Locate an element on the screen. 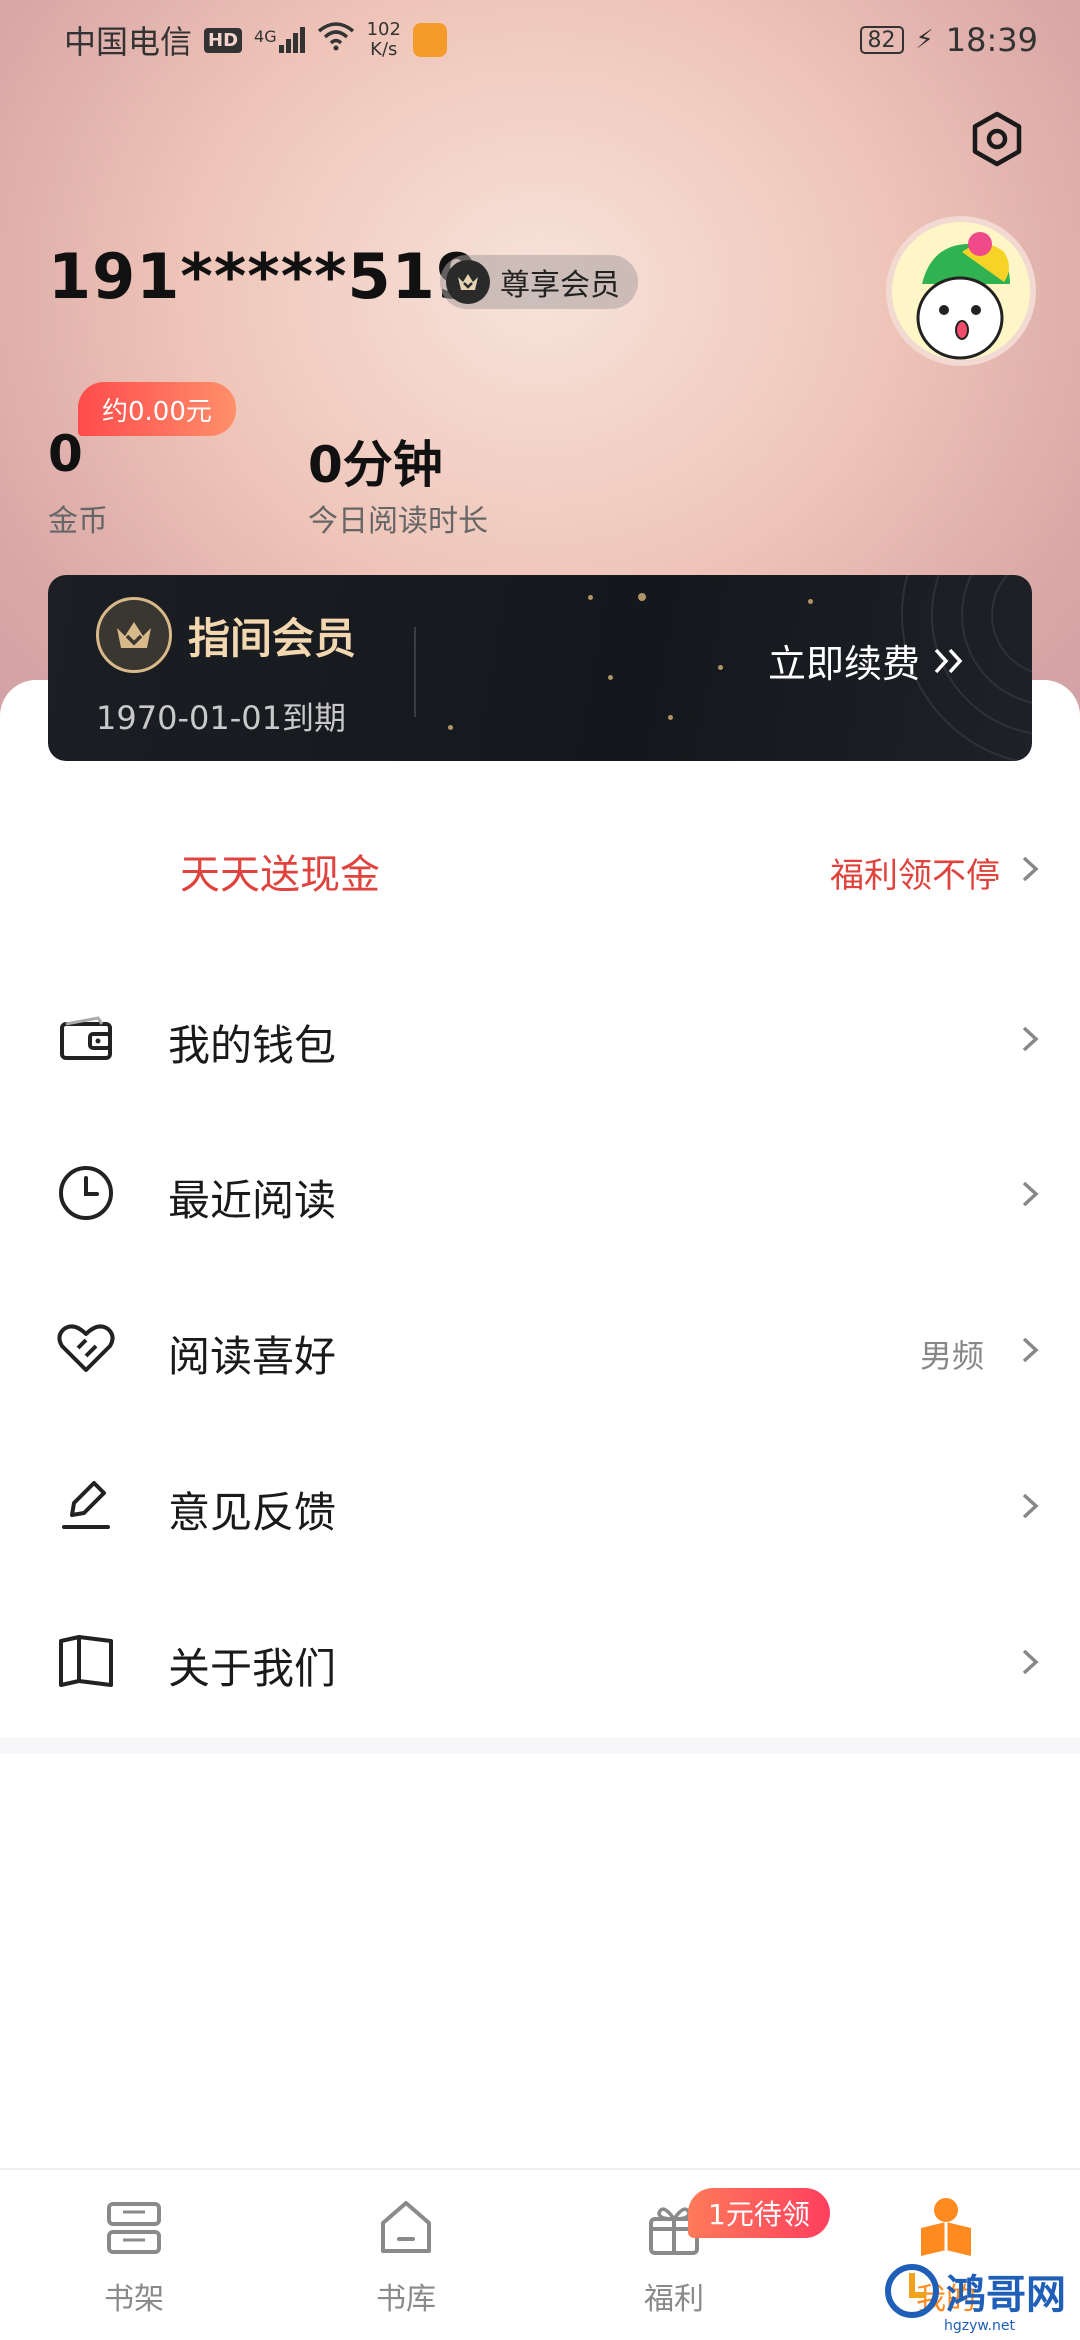 This screenshot has height=2340, width=1080. menu-item-label: 最近阅读 is located at coordinates (252, 1200).